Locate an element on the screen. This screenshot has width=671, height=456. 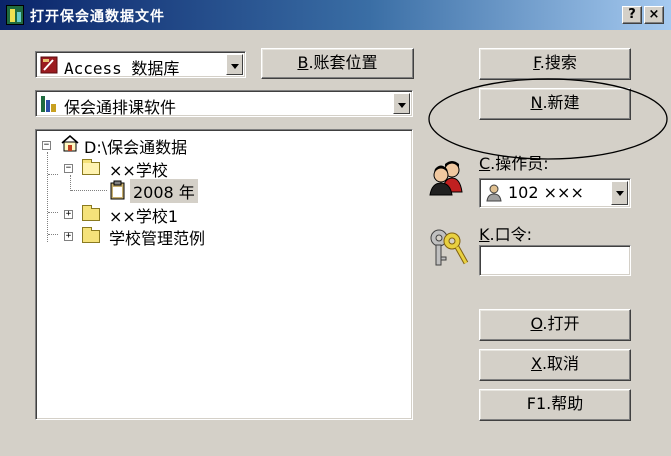
title-bar: 打开保会通数据文件 ? × is located at coordinates (335, 15).